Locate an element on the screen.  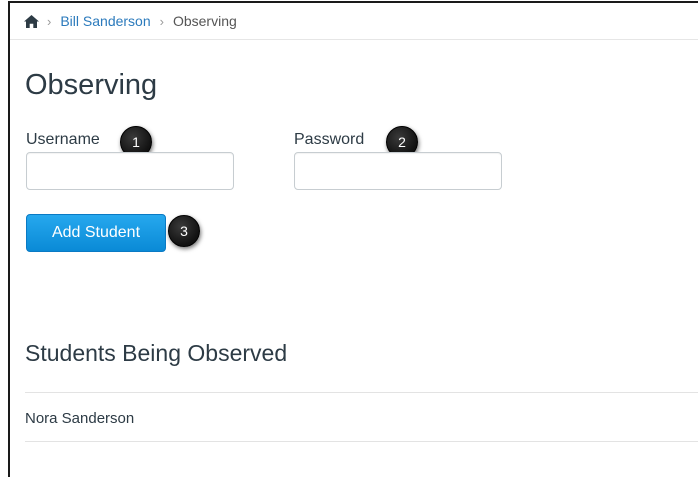
page-title: Observing is located at coordinates (91, 85).